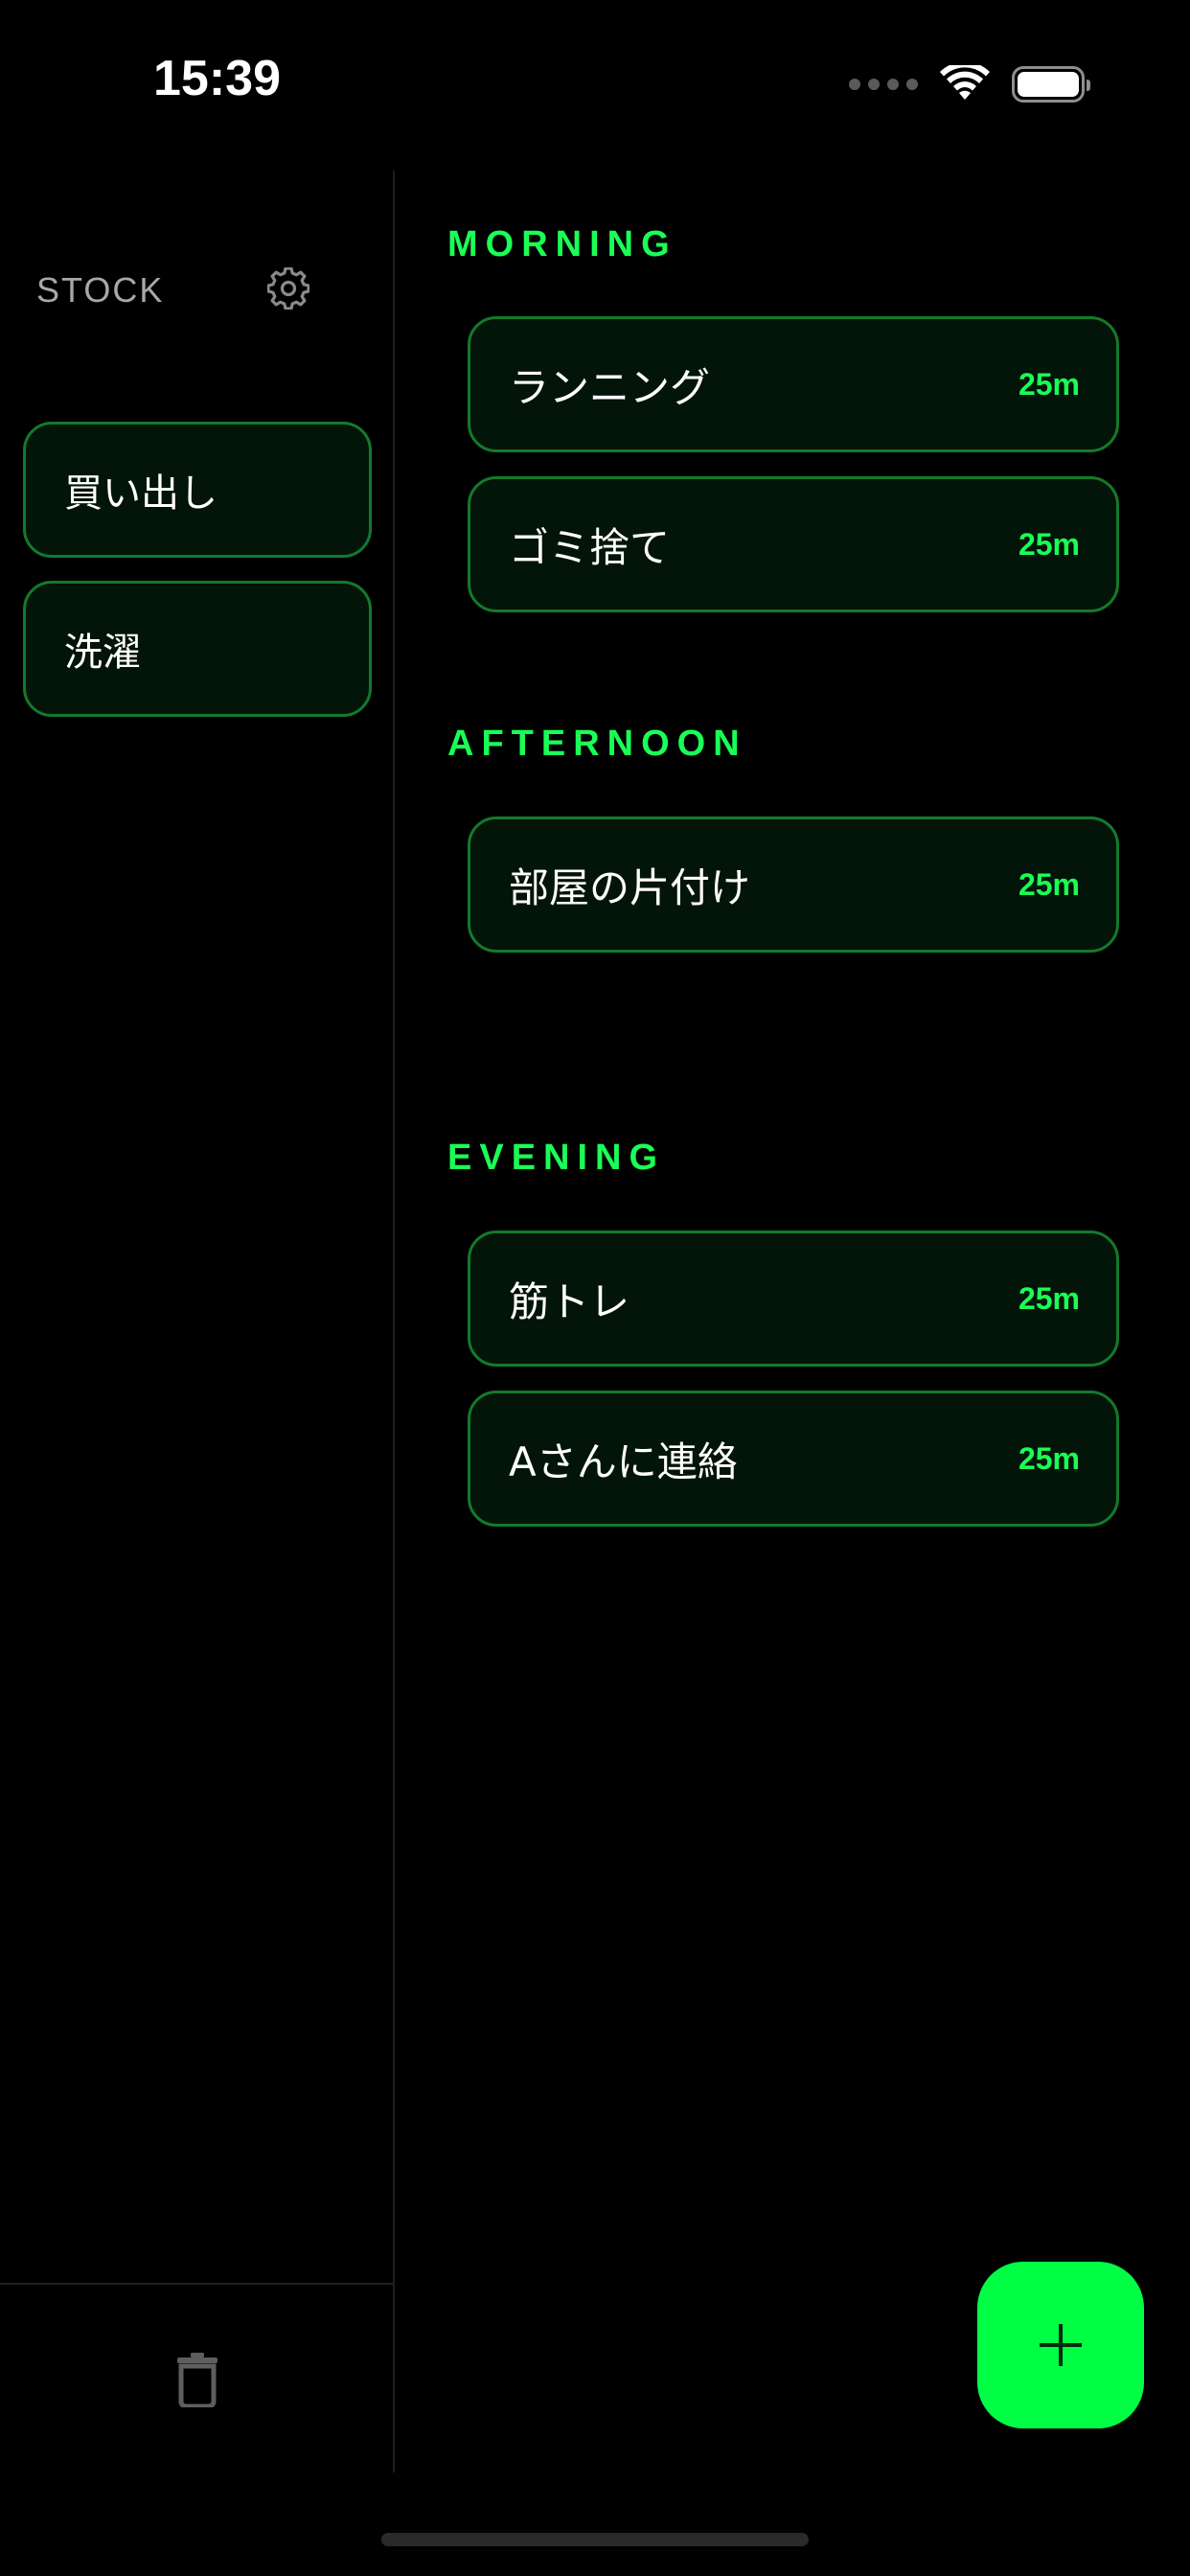 This screenshot has width=1190, height=2576. I want to click on section-title-morning: MORNING, so click(562, 244).